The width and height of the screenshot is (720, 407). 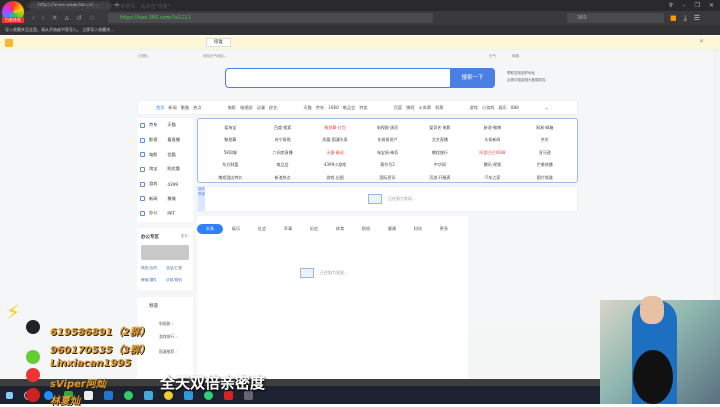 What do you see at coordinates (9, 395) in the screenshot?
I see `start-icon` at bounding box center [9, 395].